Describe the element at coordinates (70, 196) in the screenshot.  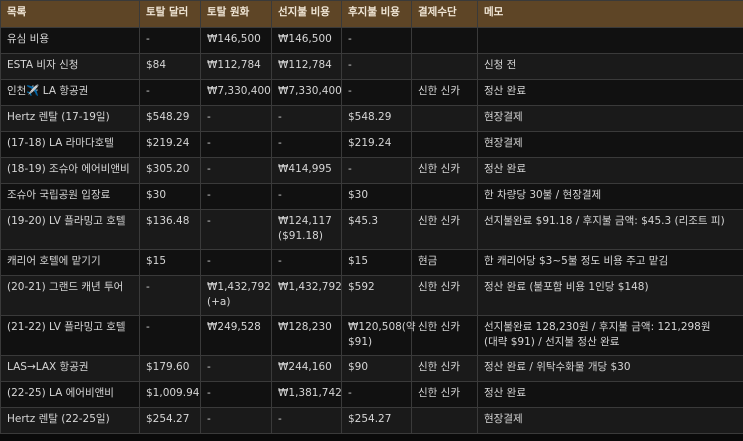
I see `cell-item: 조슈아 국립공원 입장료` at that location.